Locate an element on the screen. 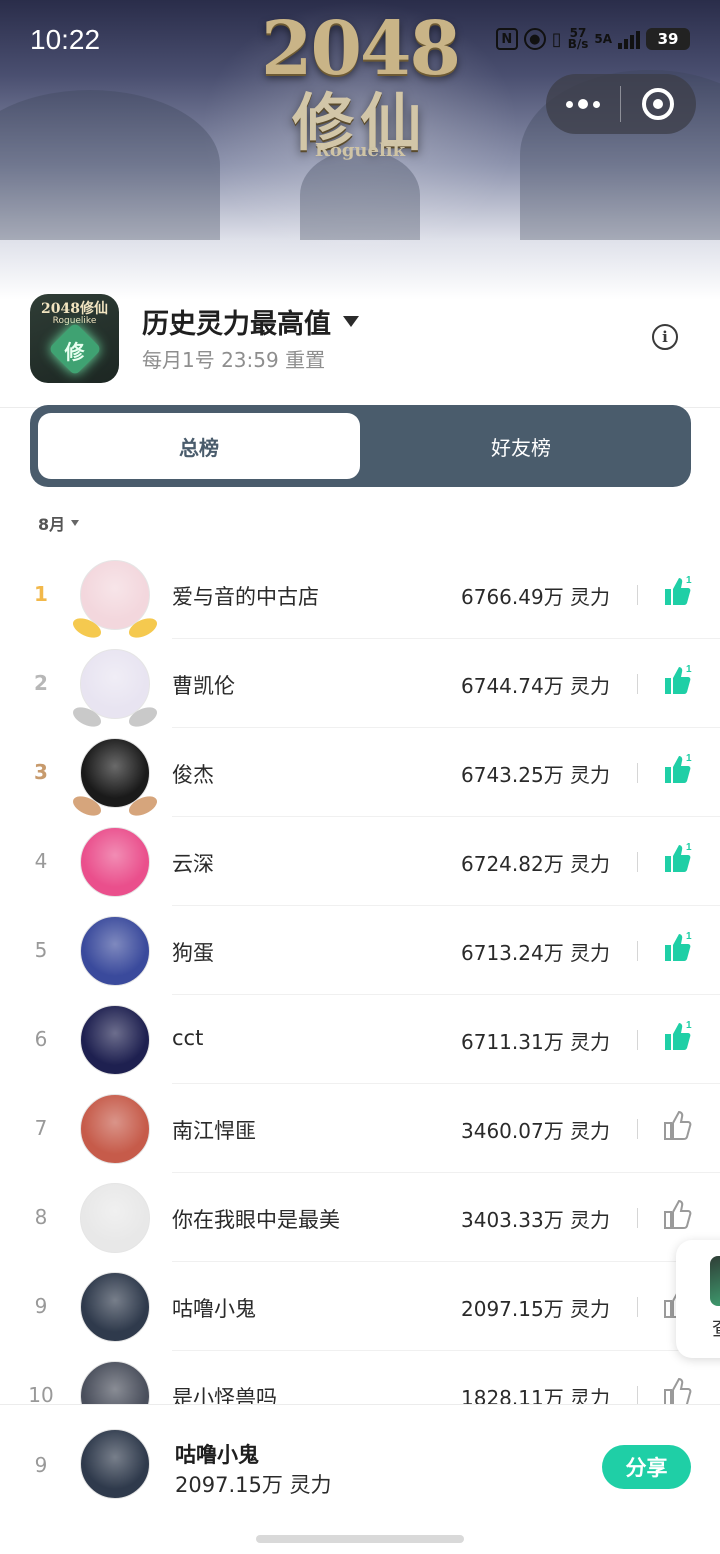 This screenshot has height=1554, width=720. player-name: 南江悍匪 is located at coordinates (214, 1131).